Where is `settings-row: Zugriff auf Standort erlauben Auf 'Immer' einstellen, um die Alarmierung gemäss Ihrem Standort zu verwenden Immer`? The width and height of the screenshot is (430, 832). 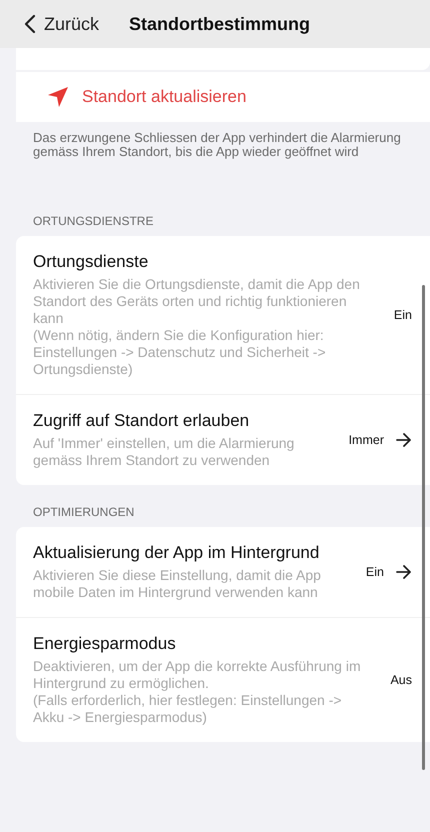
settings-row: Zugriff auf Standort erlauben Auf 'Immer' einstellen, um die Alarmierung gemäss Ihrem Standort zu verwenden Immer is located at coordinates (223, 440).